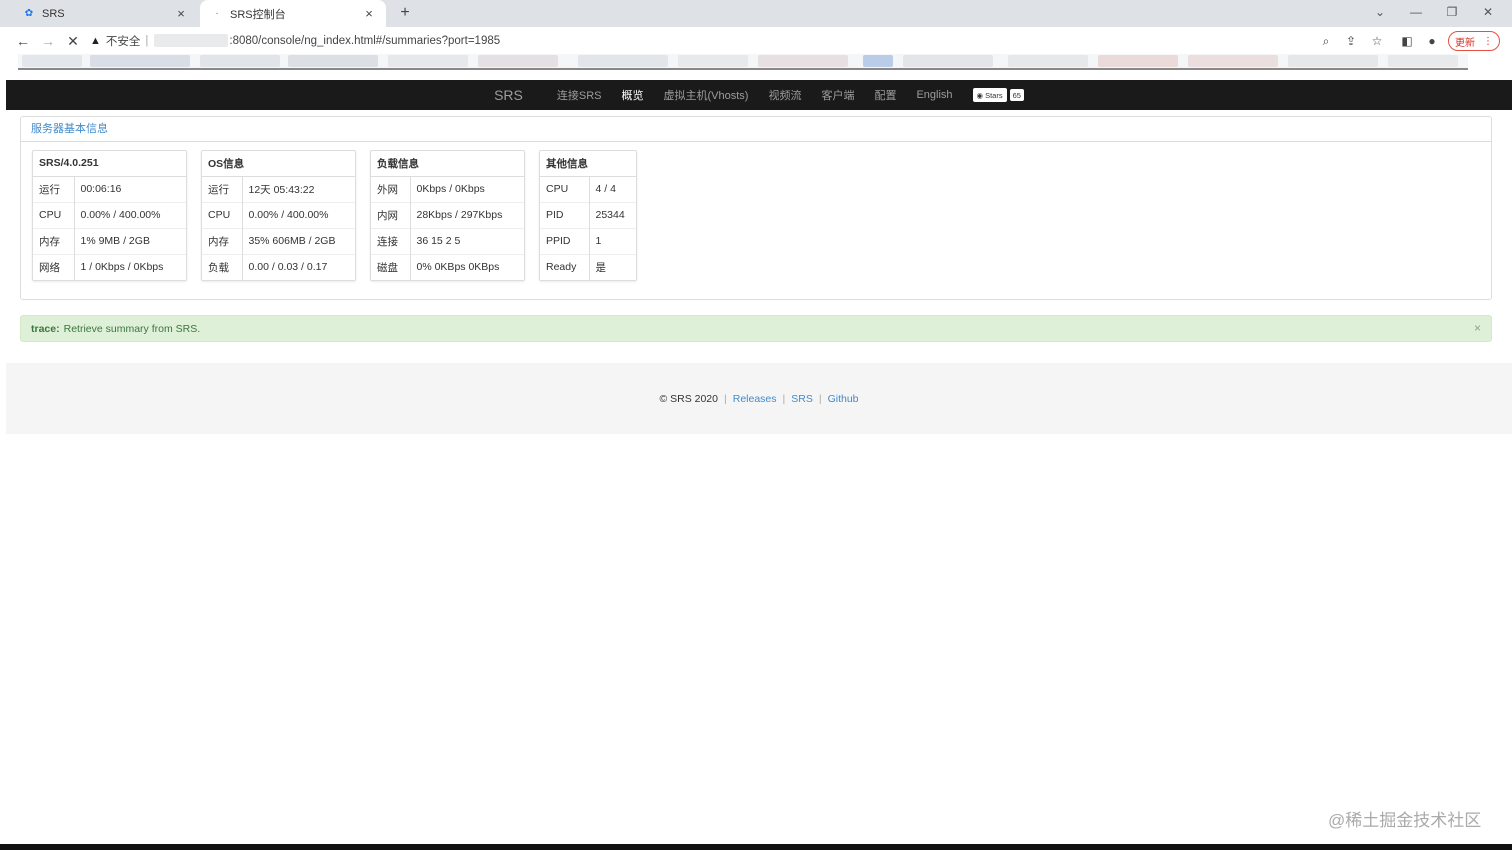  Describe the element at coordinates (565, 266) in the screenshot. I see `row-key: Ready` at that location.